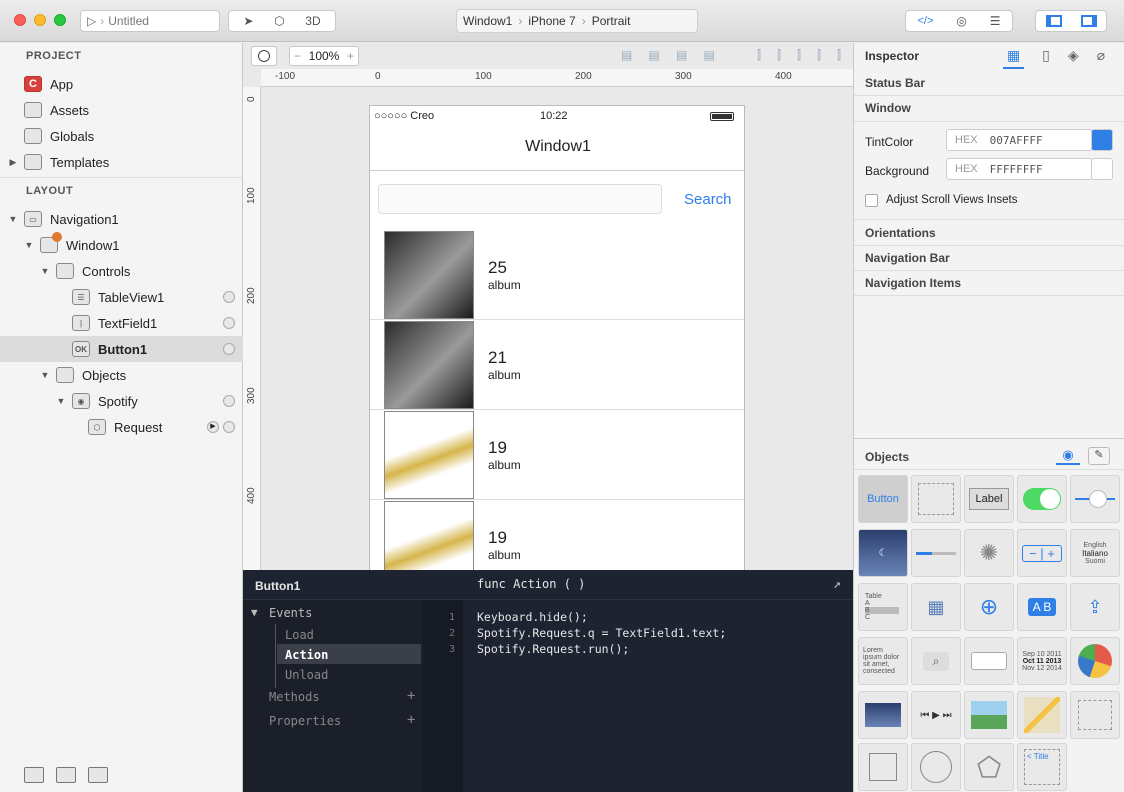 The image size is (1124, 792). What do you see at coordinates (350, 56) in the screenshot?
I see `zoom-in-button: +` at bounding box center [350, 56].